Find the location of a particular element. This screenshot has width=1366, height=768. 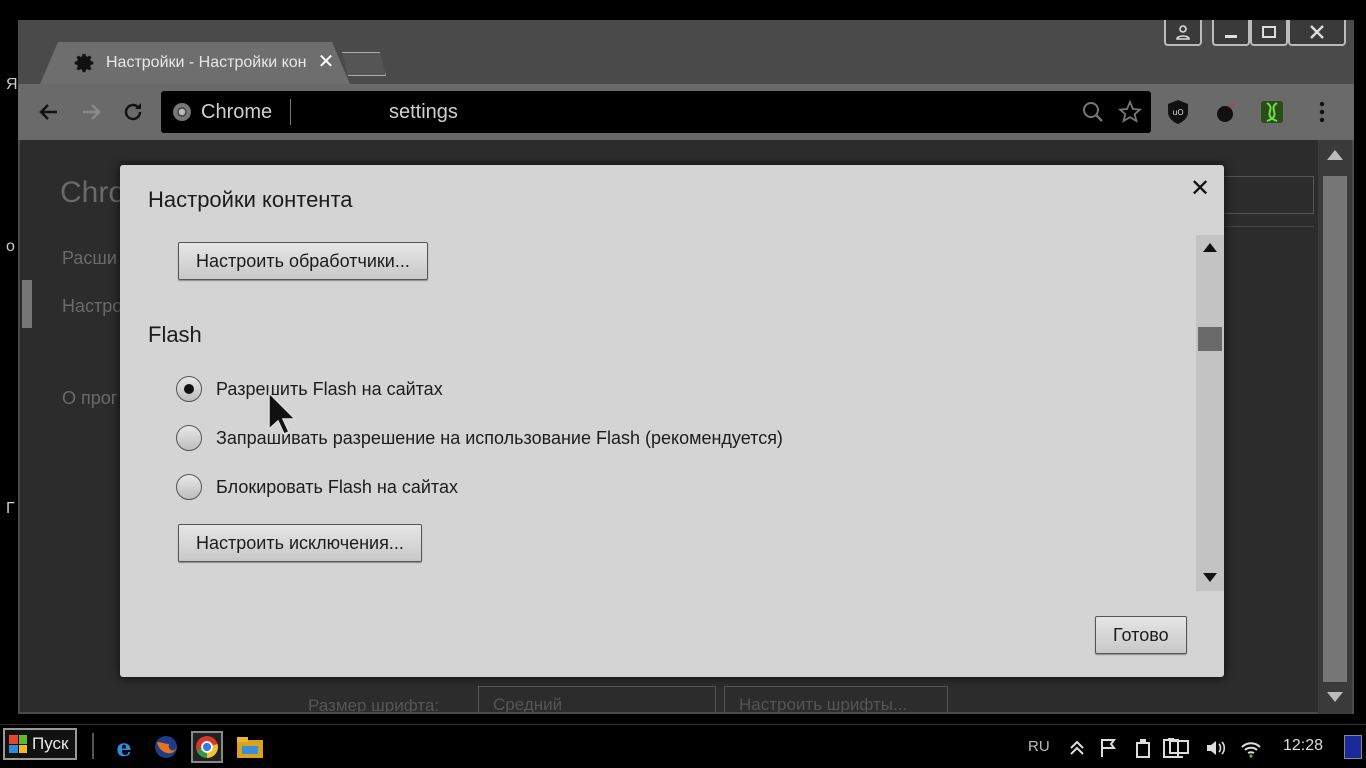

back-button is located at coordinates (49, 112).